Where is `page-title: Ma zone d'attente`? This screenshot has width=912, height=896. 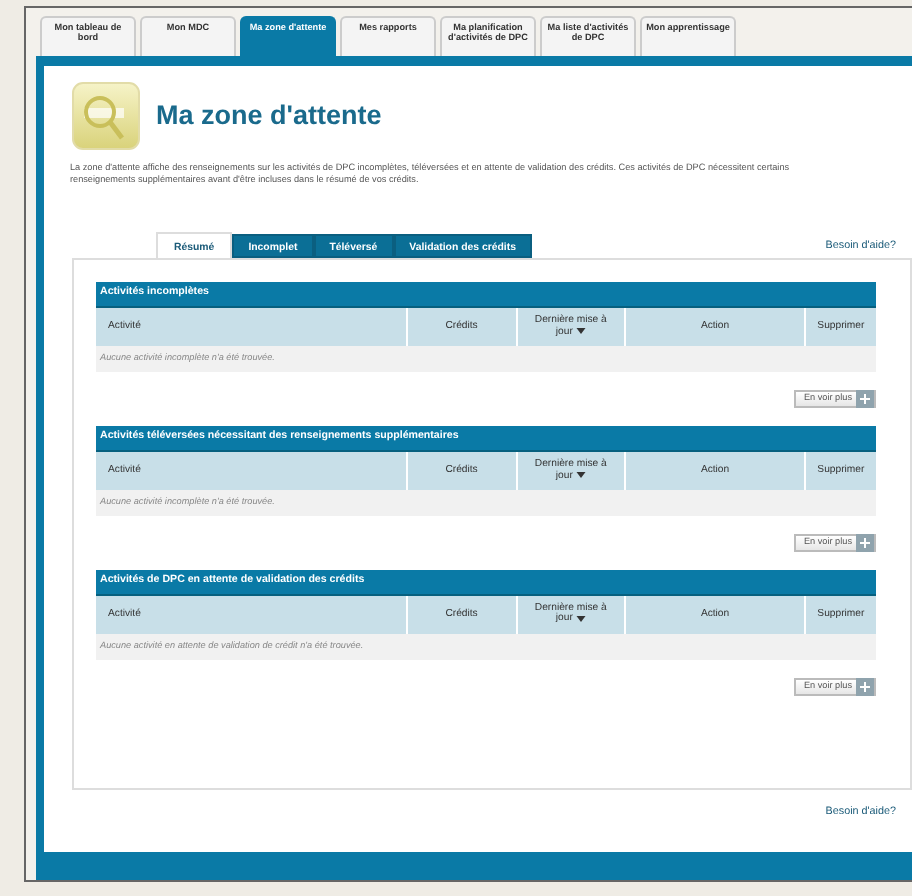 page-title: Ma zone d'attente is located at coordinates (269, 116).